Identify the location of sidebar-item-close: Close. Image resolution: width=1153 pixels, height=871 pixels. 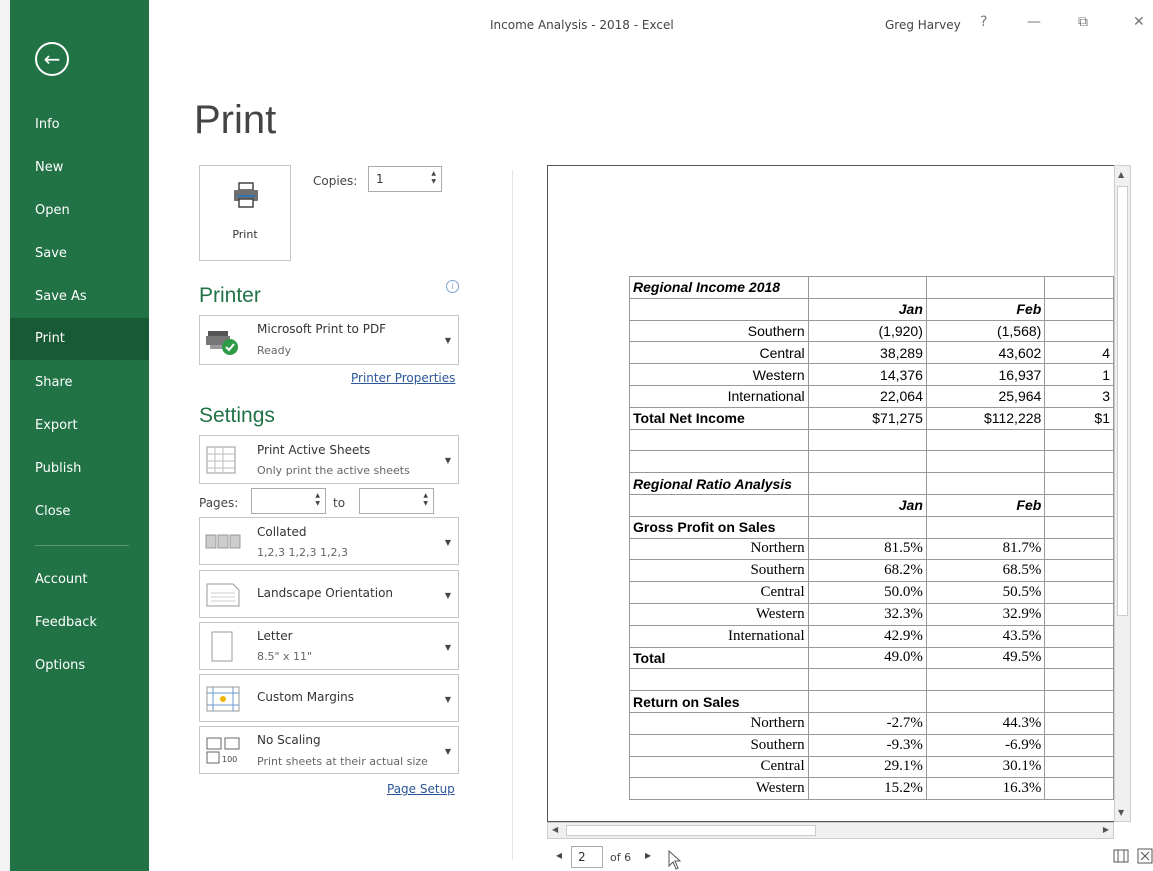
(79, 512).